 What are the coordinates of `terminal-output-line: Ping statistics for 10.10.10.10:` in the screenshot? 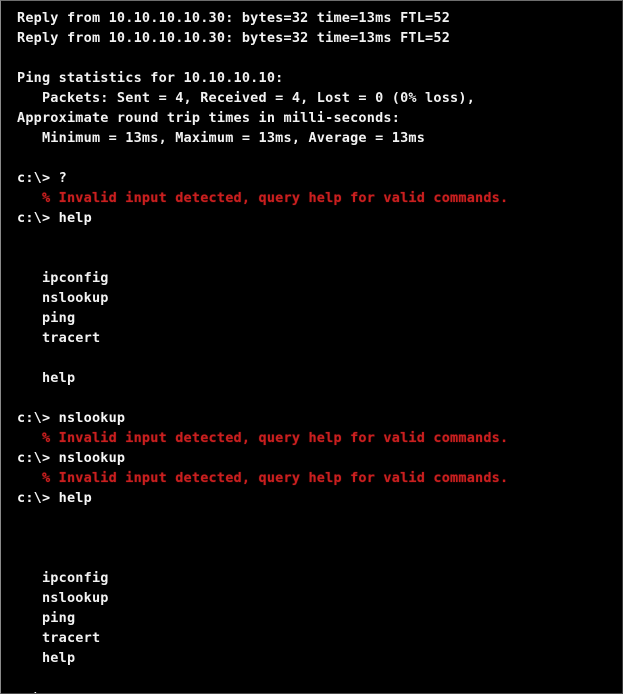 It's located at (150, 78).